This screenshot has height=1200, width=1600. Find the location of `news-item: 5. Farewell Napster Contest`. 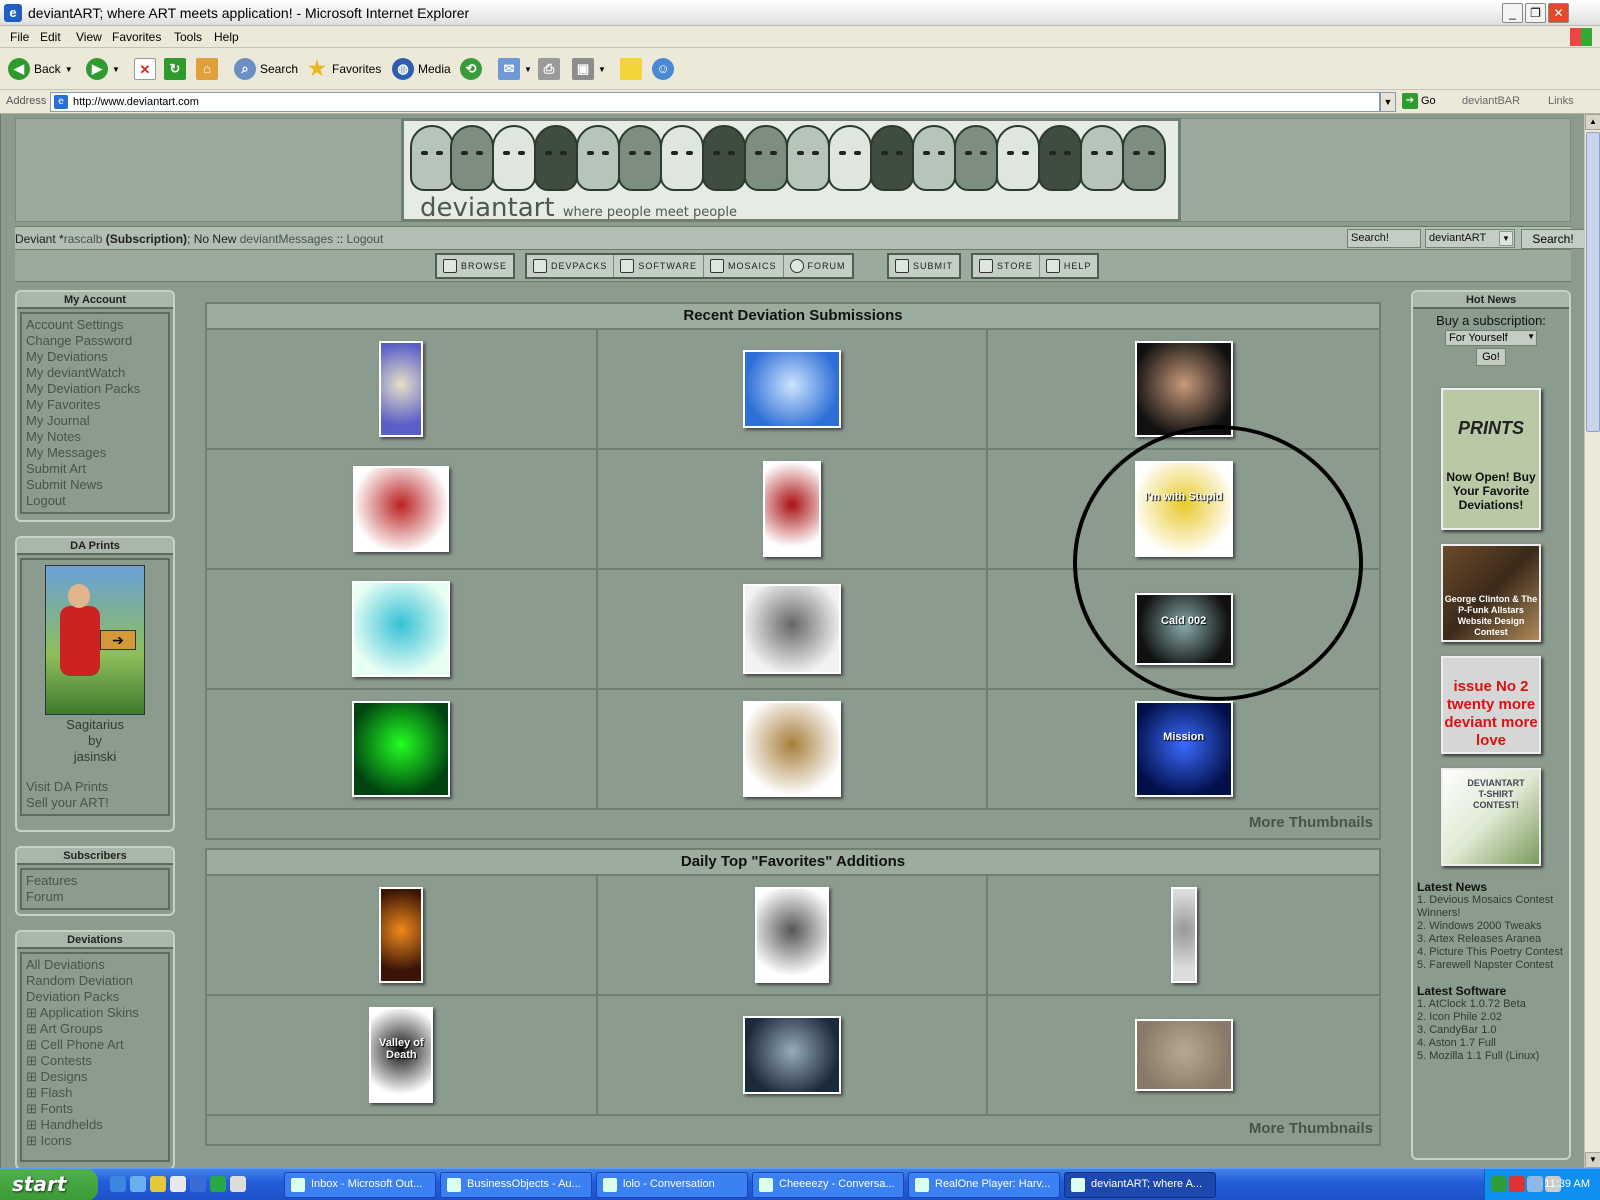

news-item: 5. Farewell Napster Contest is located at coordinates (1491, 965).